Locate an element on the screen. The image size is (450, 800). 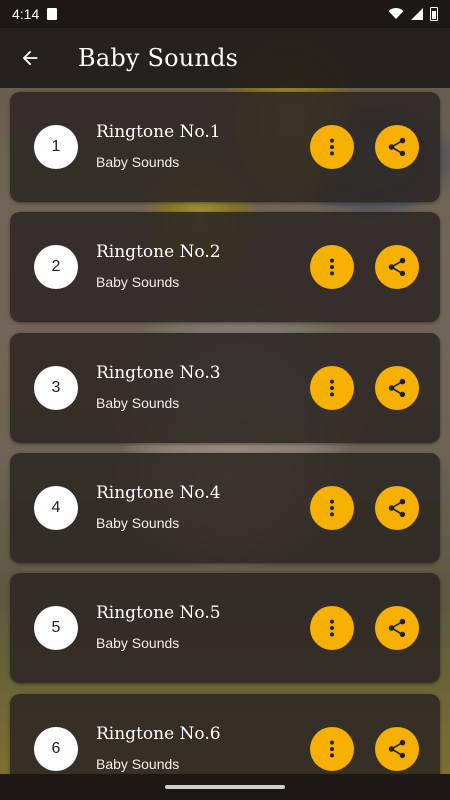
page-title: Baby Sounds is located at coordinates (158, 58).